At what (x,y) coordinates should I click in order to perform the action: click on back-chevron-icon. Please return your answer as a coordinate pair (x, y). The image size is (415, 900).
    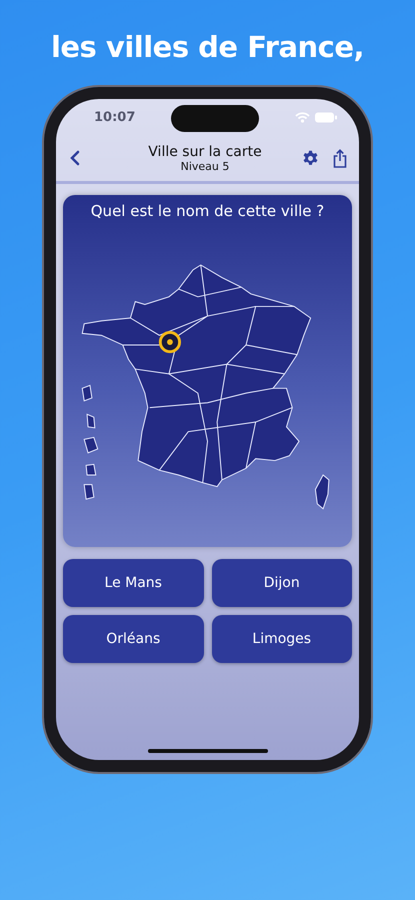
    Looking at the image, I should click on (75, 158).